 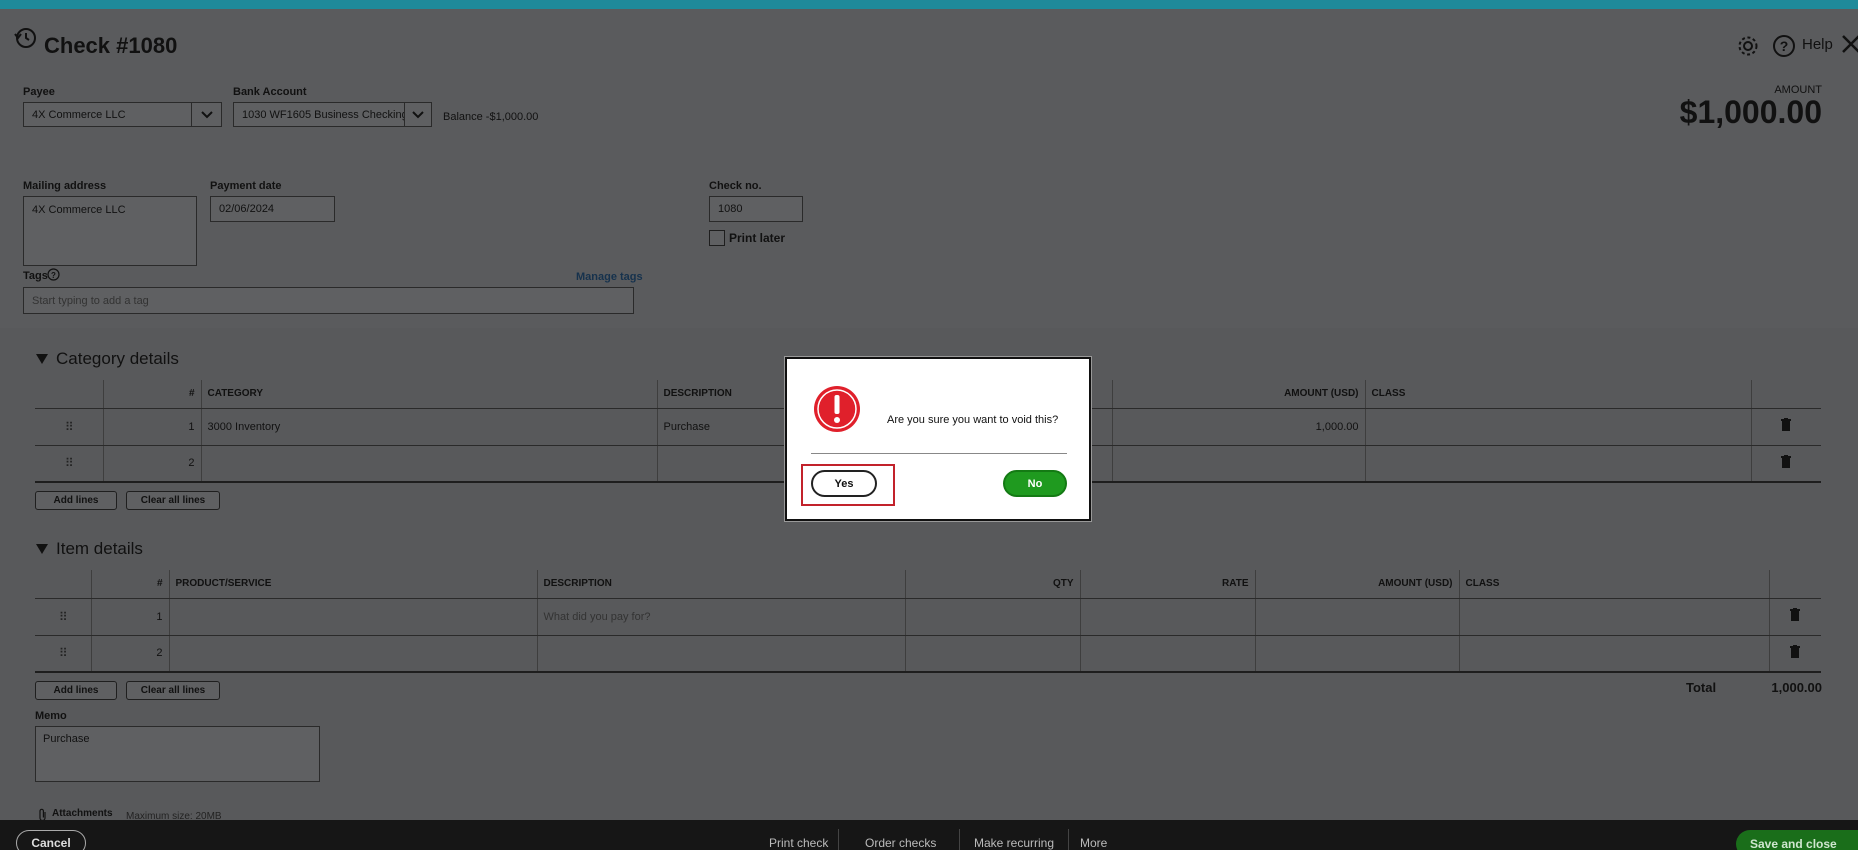 What do you see at coordinates (270, 92) in the screenshot?
I see `bank-account-label: Bank Account` at bounding box center [270, 92].